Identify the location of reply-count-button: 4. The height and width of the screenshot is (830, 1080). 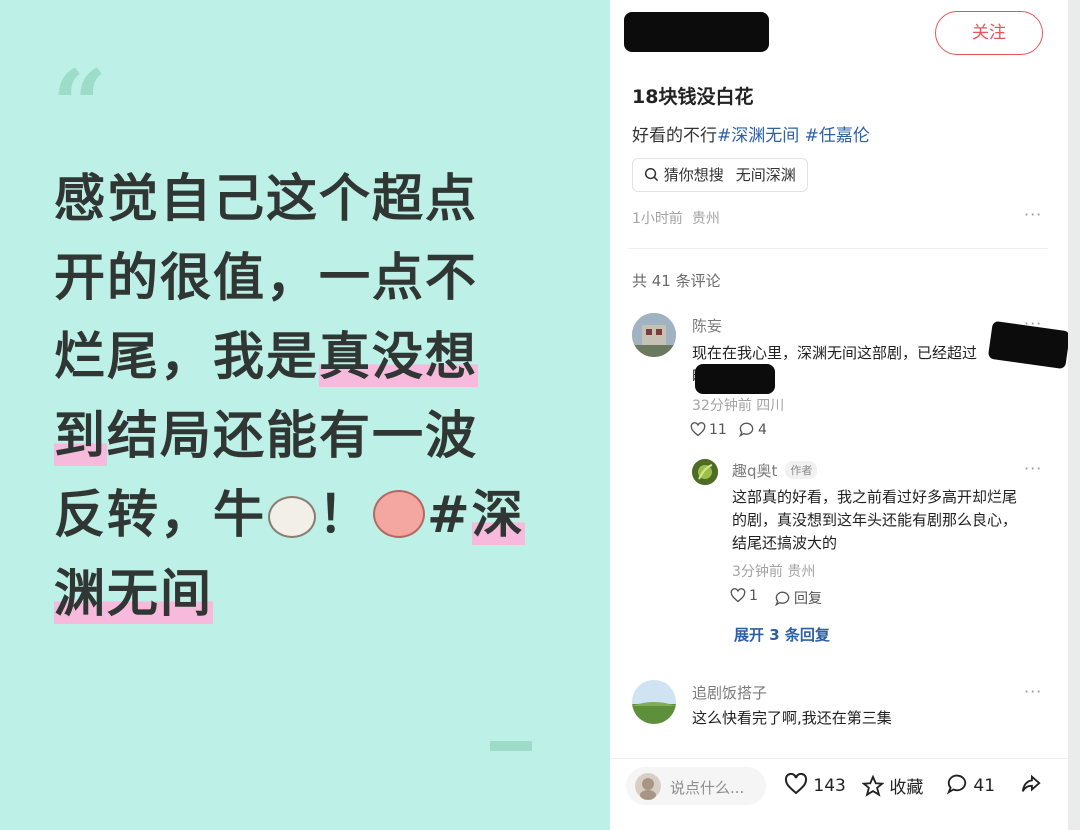
(752, 430).